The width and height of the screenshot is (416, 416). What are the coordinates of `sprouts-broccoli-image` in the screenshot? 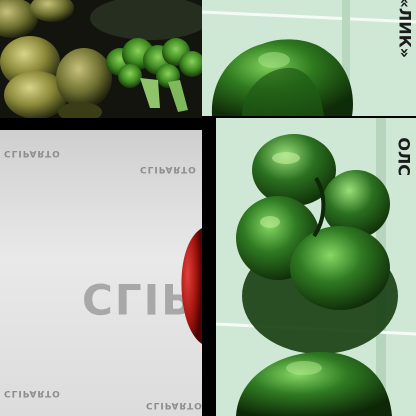 It's located at (101, 59).